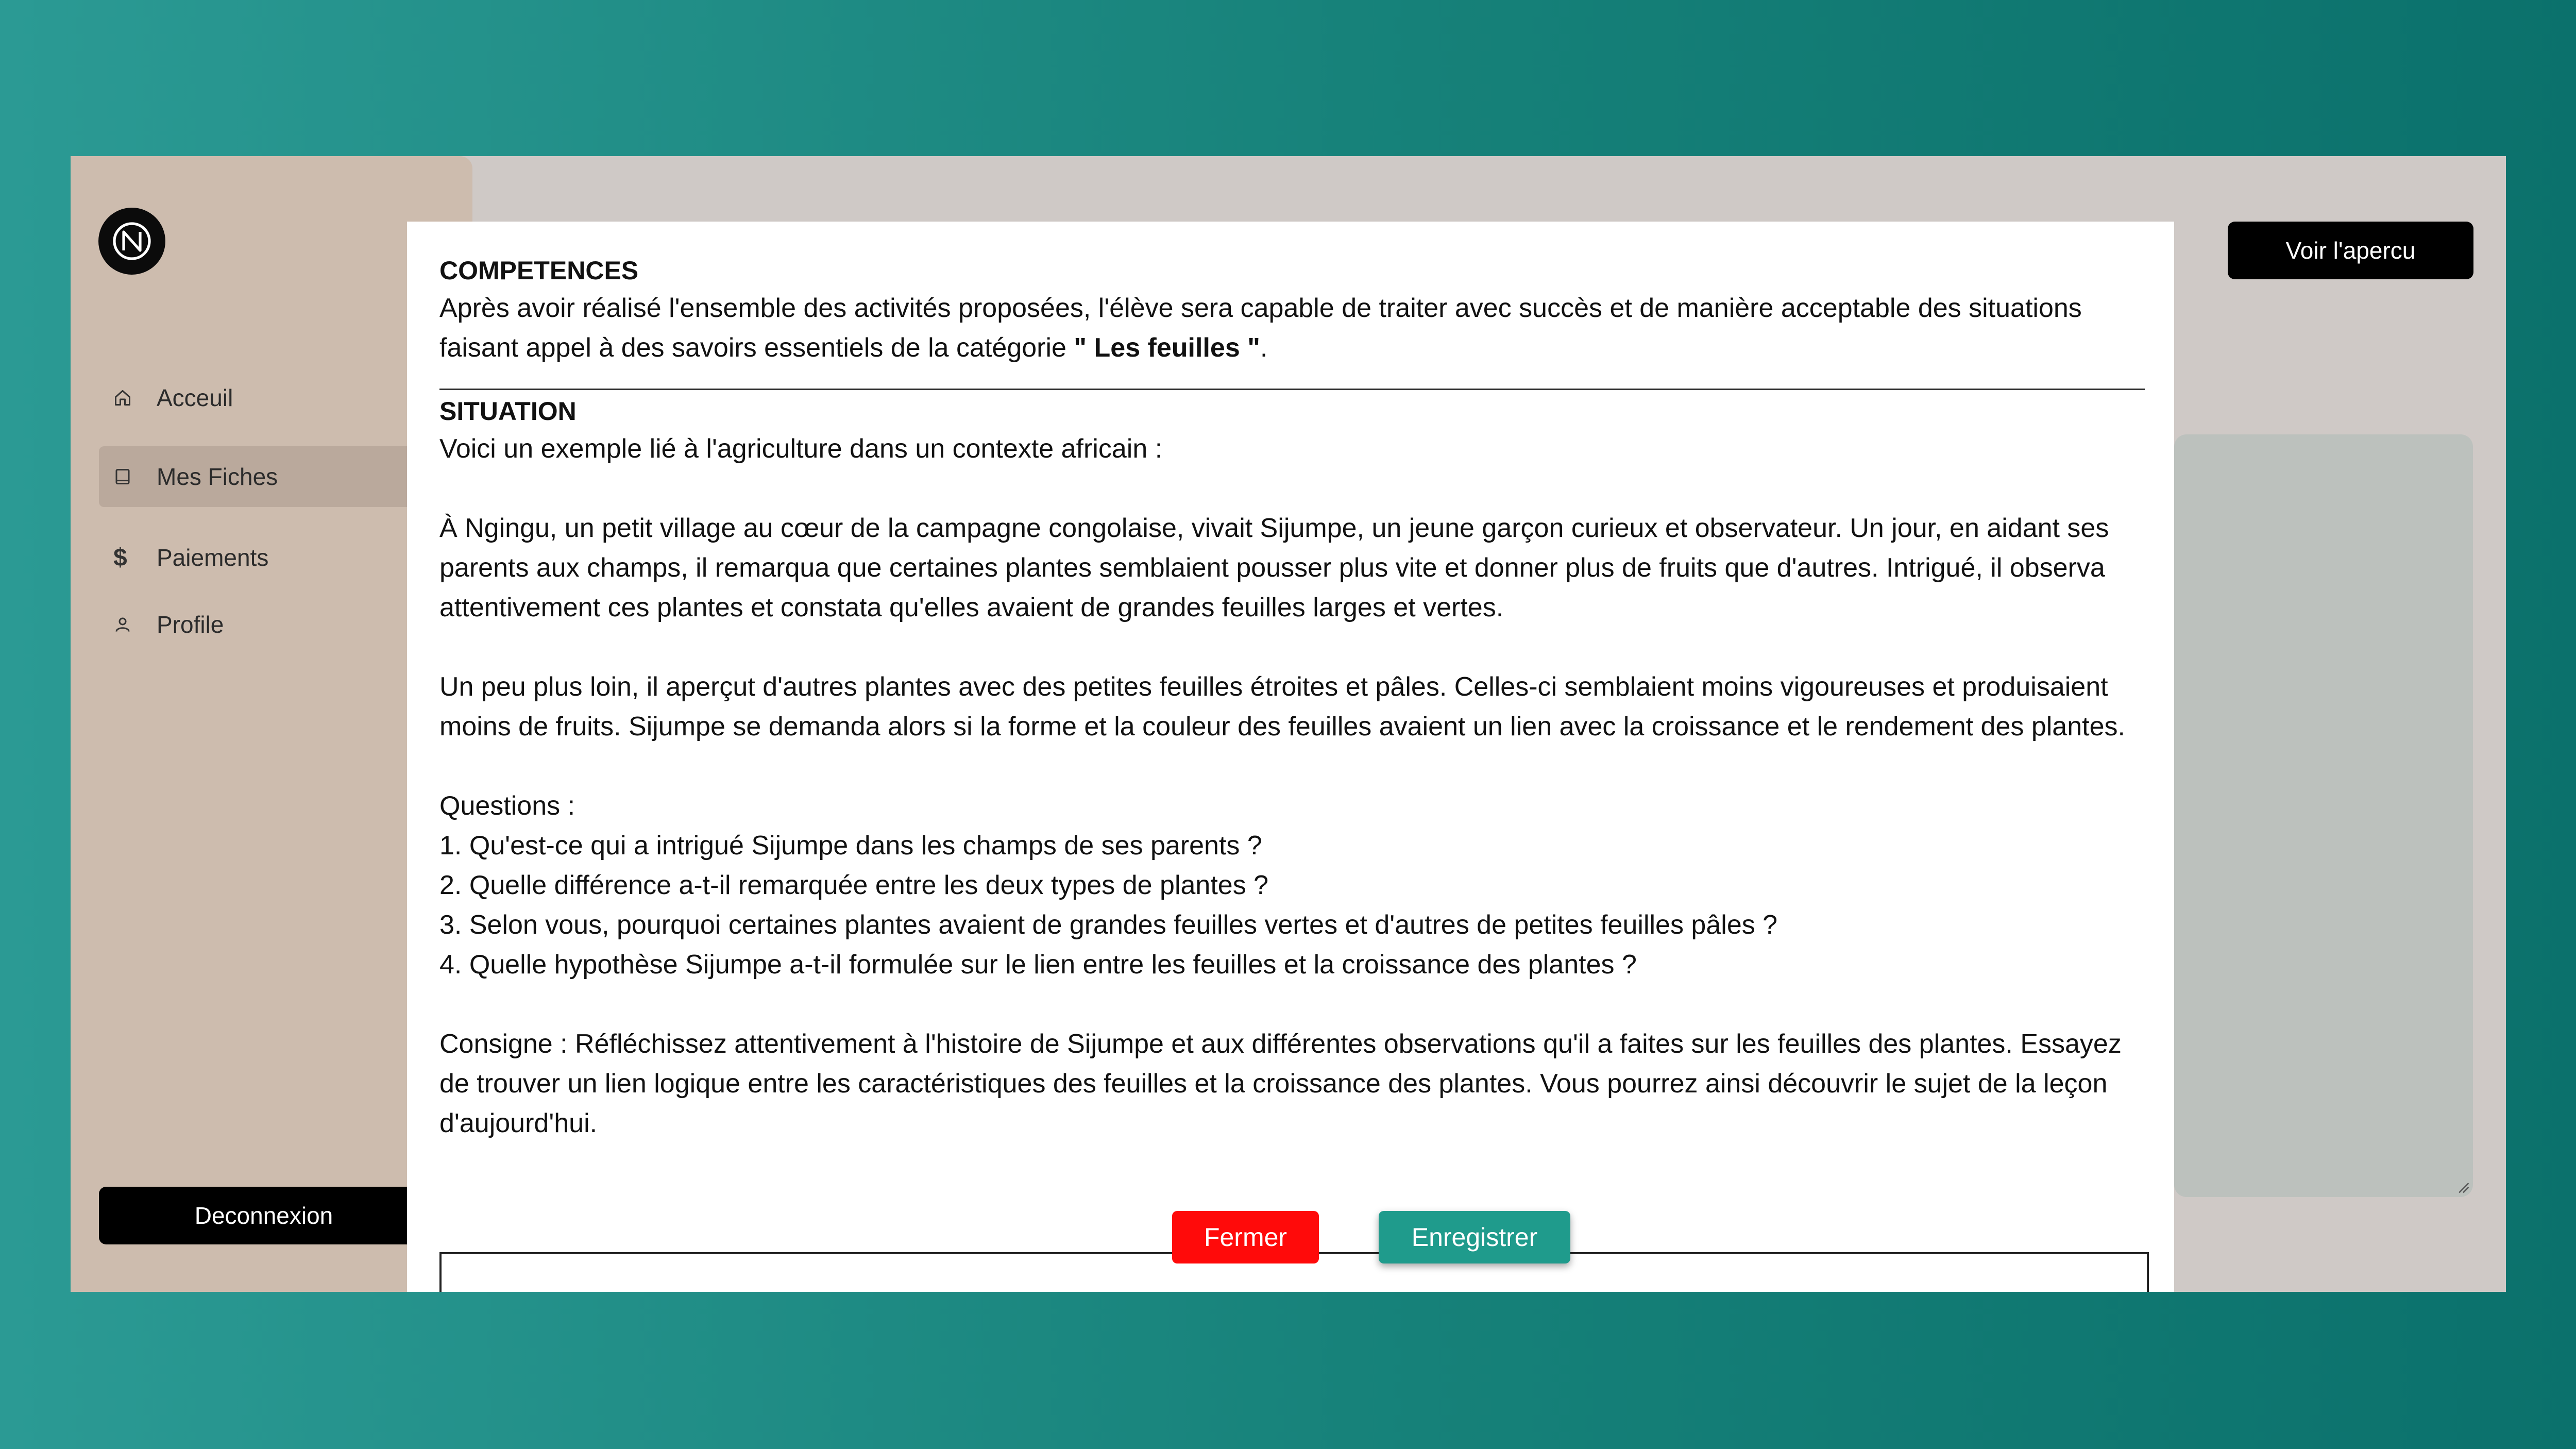 This screenshot has height=1449, width=2576. What do you see at coordinates (190, 624) in the screenshot?
I see `sidebar-item-label: Profile` at bounding box center [190, 624].